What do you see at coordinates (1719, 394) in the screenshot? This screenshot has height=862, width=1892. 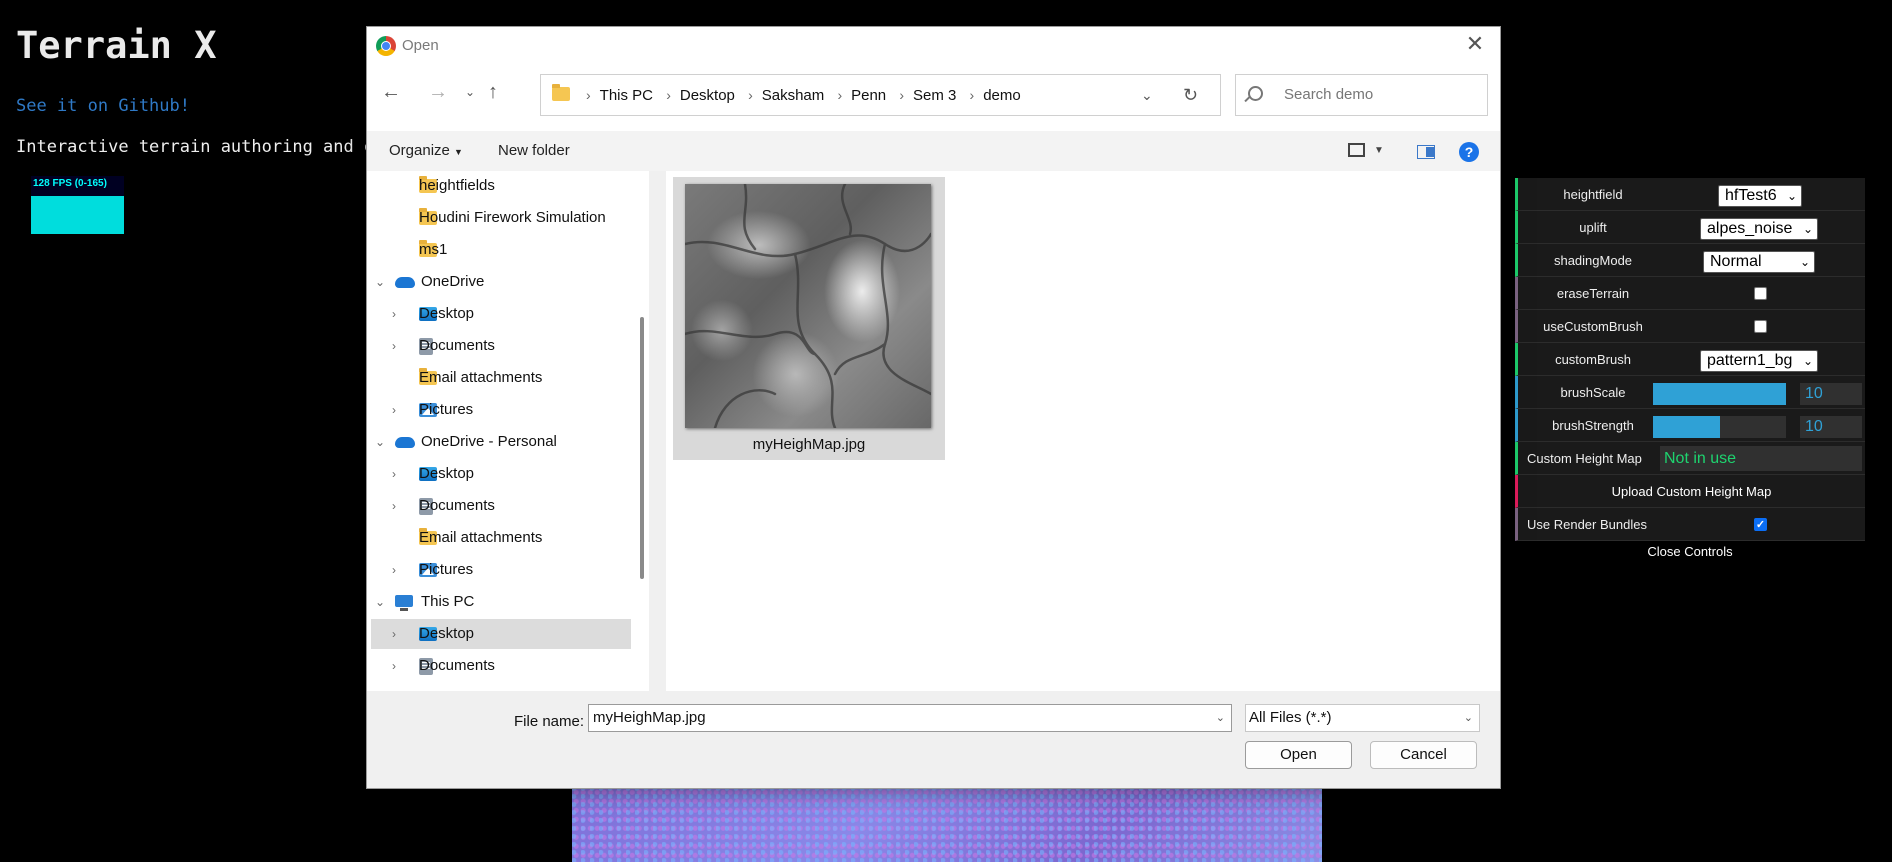 I see `brush-scale-slider` at bounding box center [1719, 394].